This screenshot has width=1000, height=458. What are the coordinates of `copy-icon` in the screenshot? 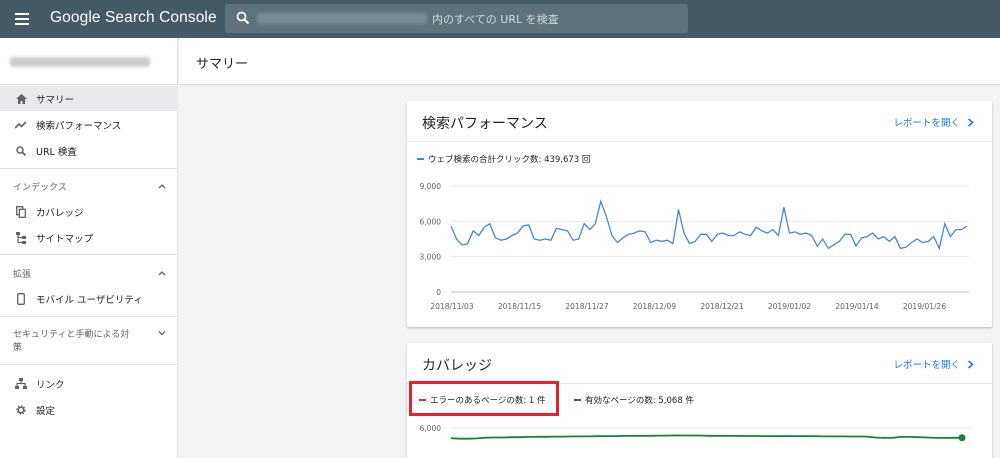 It's located at (21, 211).